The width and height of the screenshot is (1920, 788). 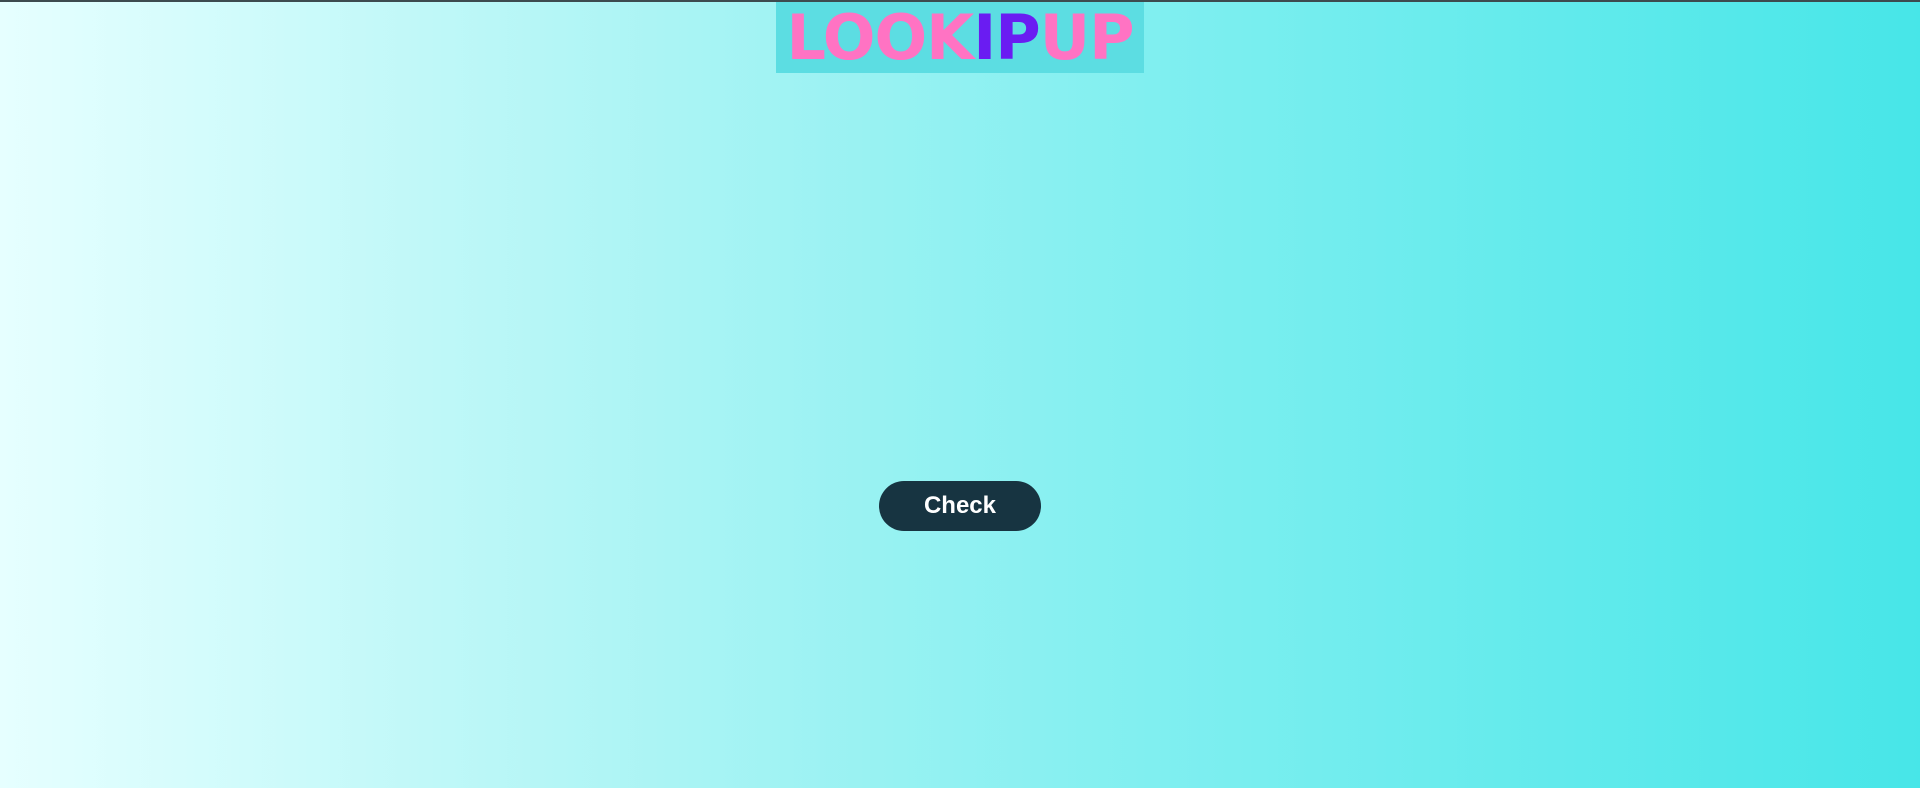 I want to click on logo-text-look: LOOK, so click(x=880, y=37).